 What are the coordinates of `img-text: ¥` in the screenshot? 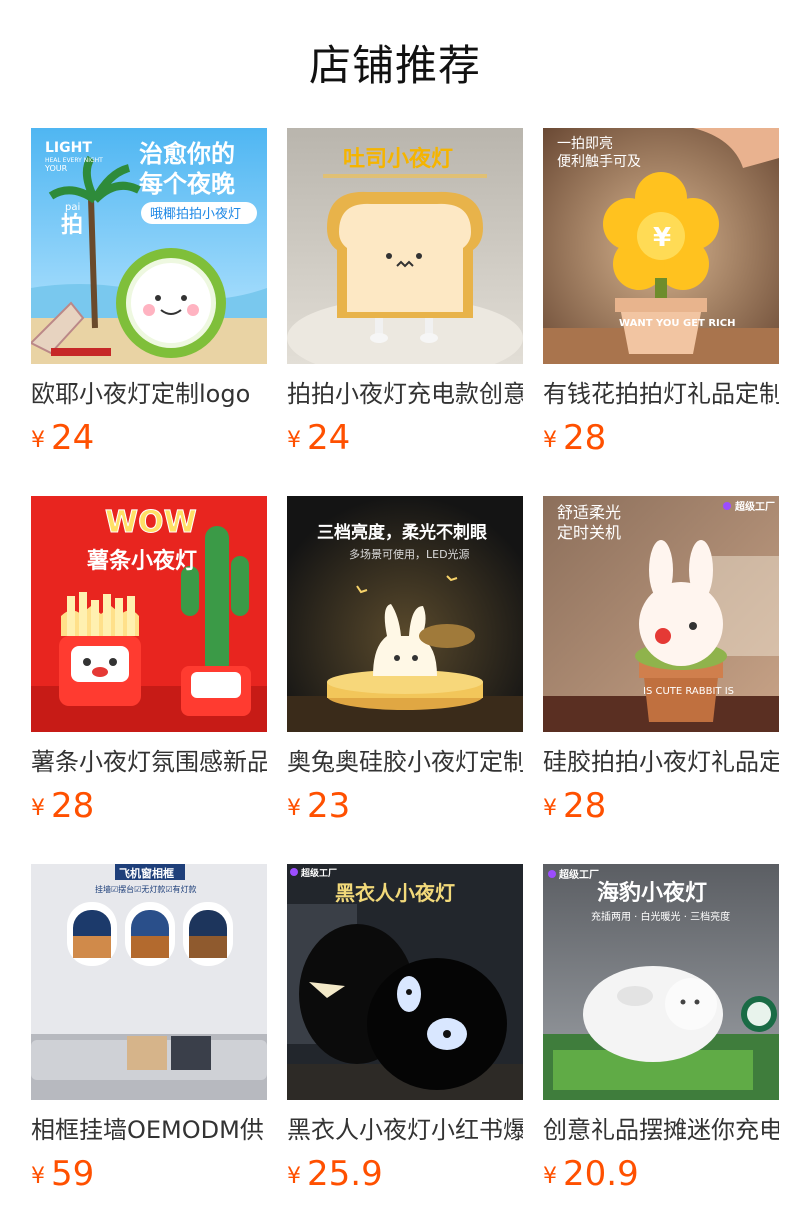 It's located at (662, 238).